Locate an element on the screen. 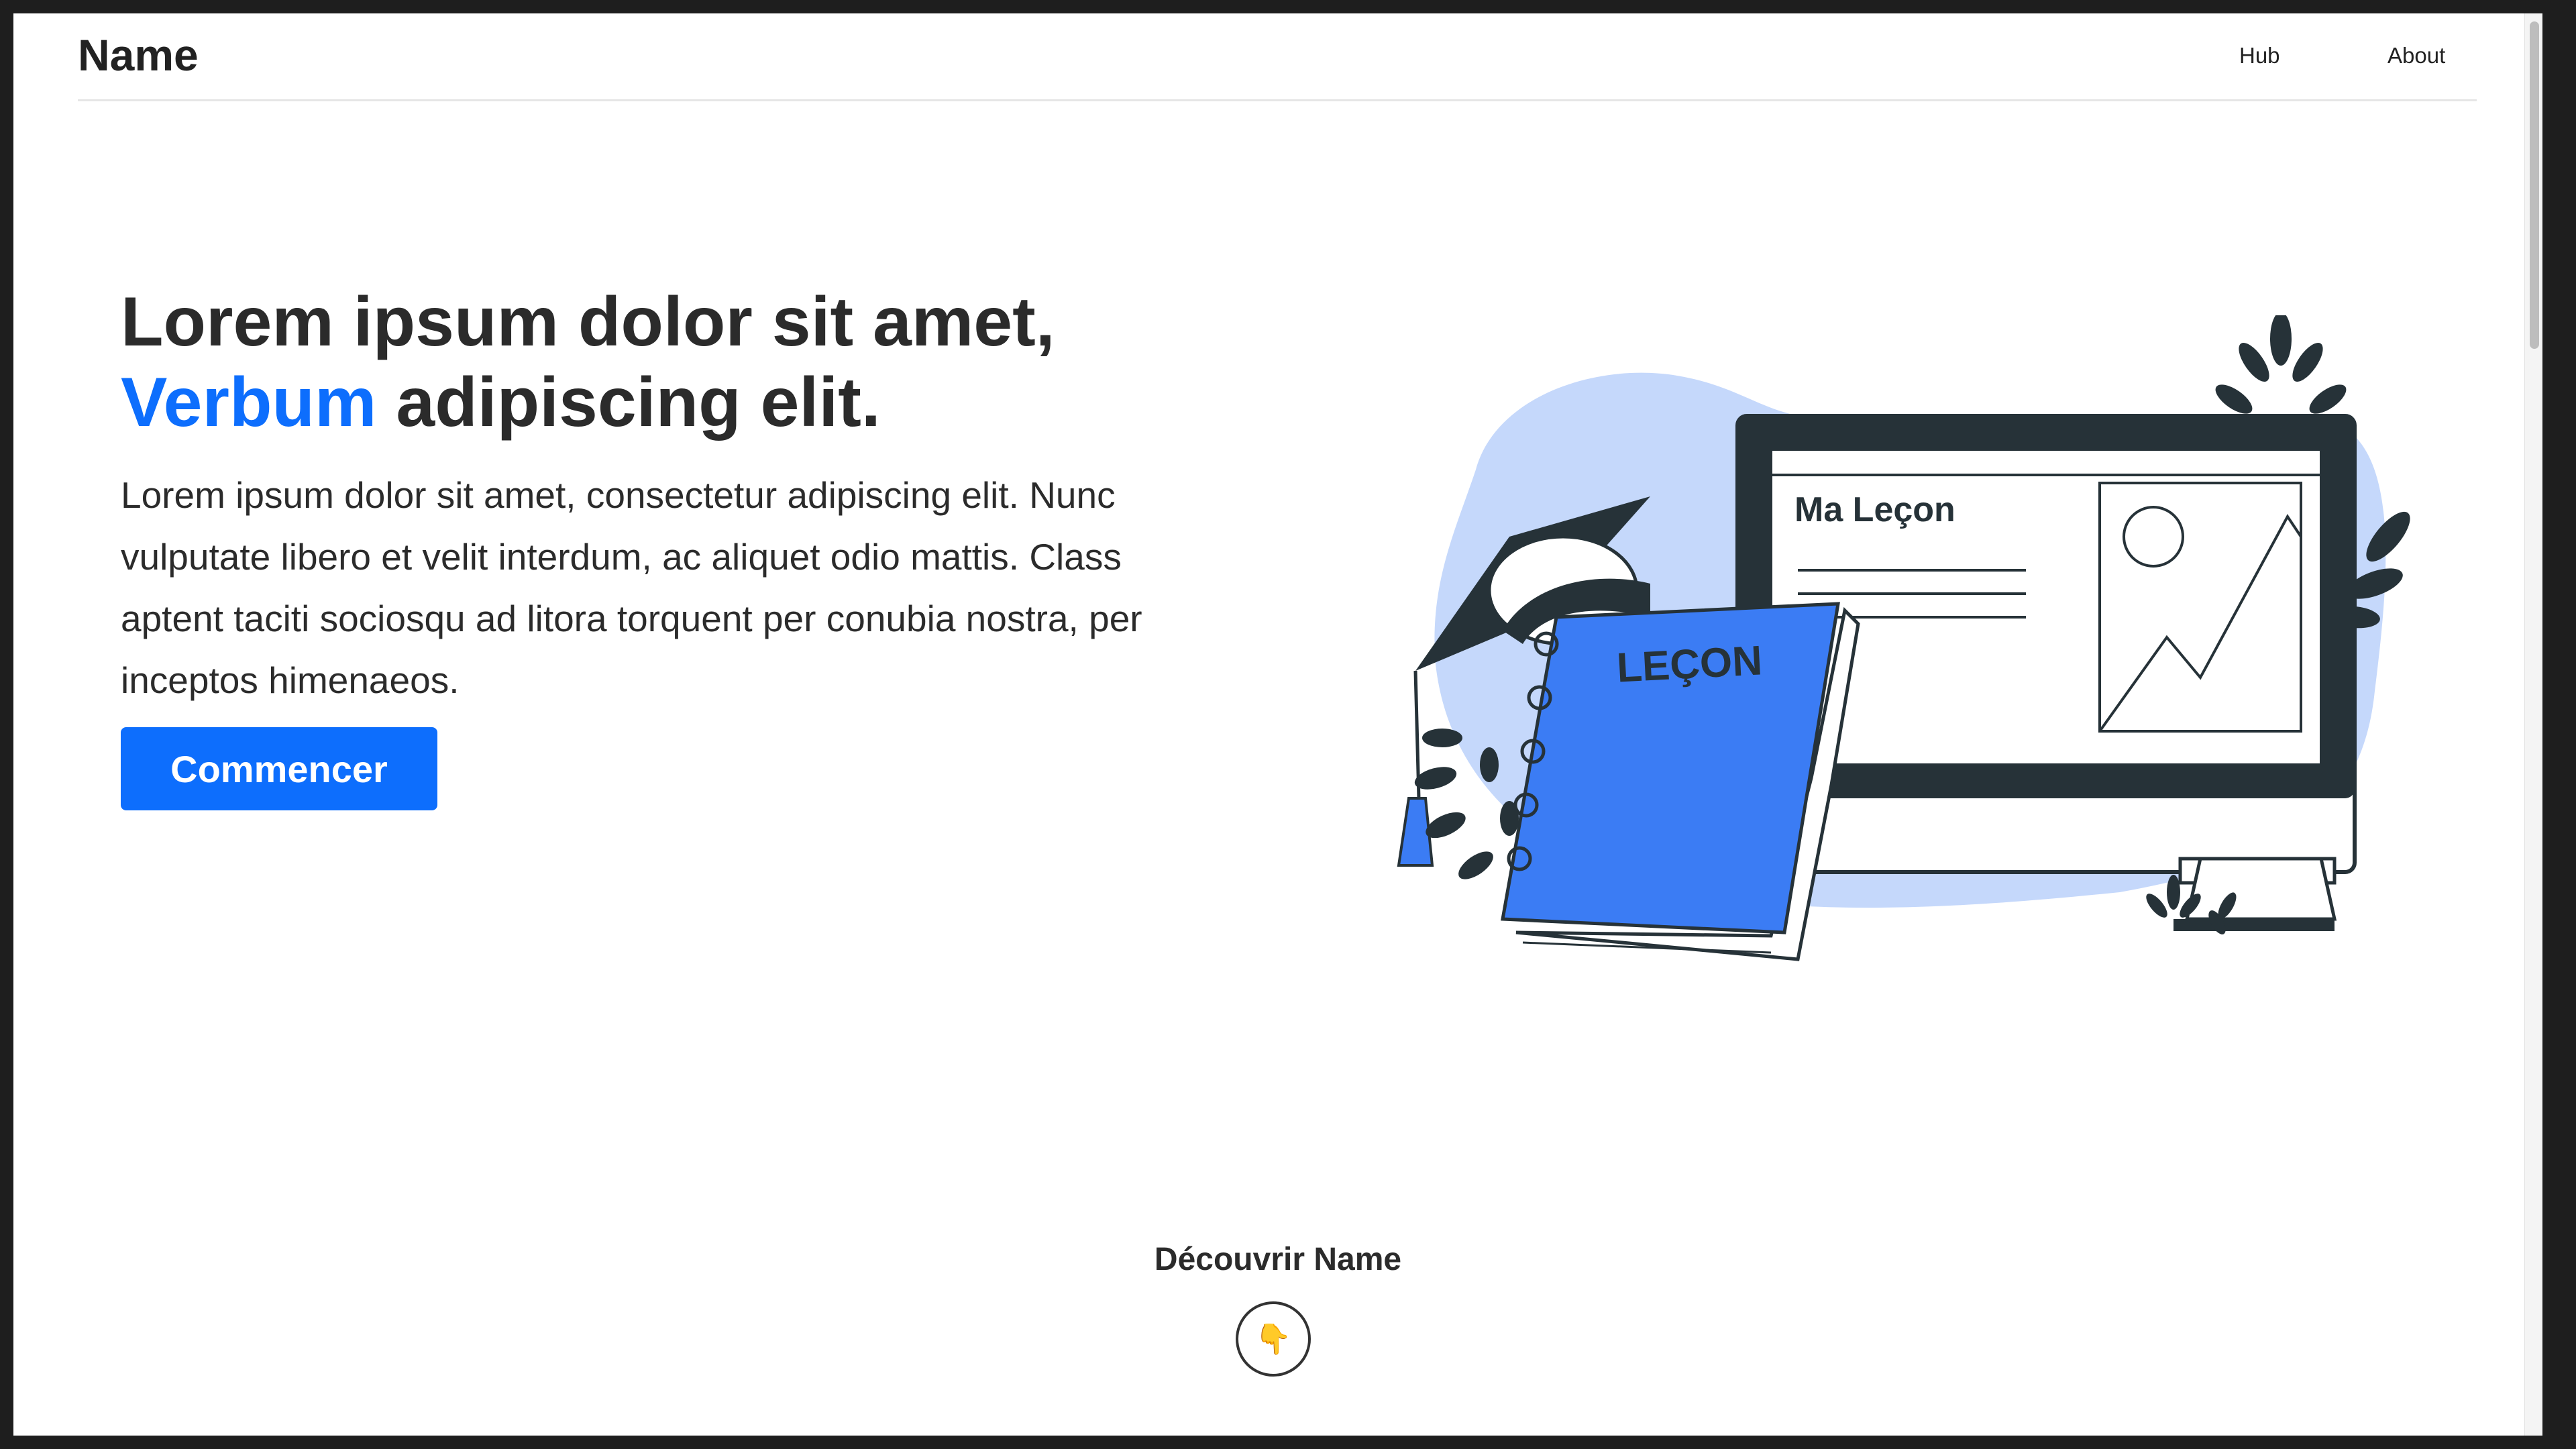 The height and width of the screenshot is (1449, 2576). pointing-down-icon: 👇 is located at coordinates (1273, 1339).